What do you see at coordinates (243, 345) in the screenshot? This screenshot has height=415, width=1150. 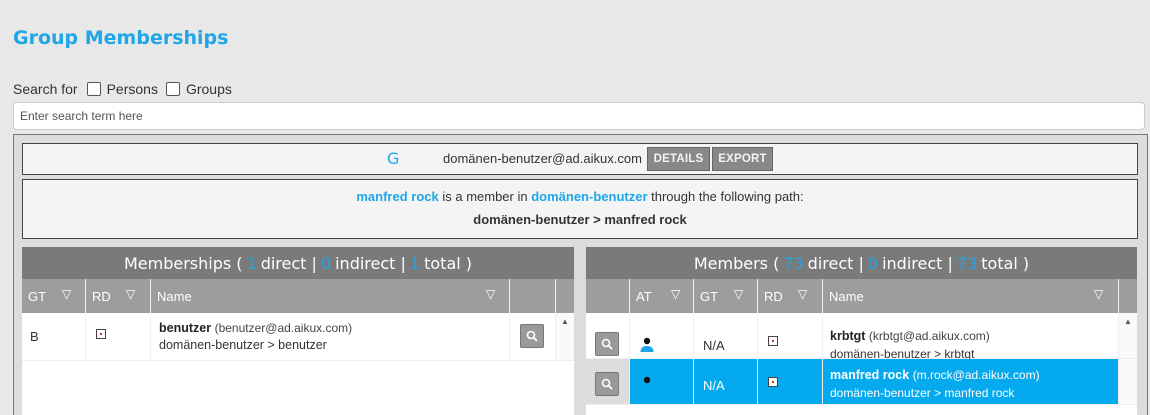 I see `row-path: domänen-benutzer > benutzer` at bounding box center [243, 345].